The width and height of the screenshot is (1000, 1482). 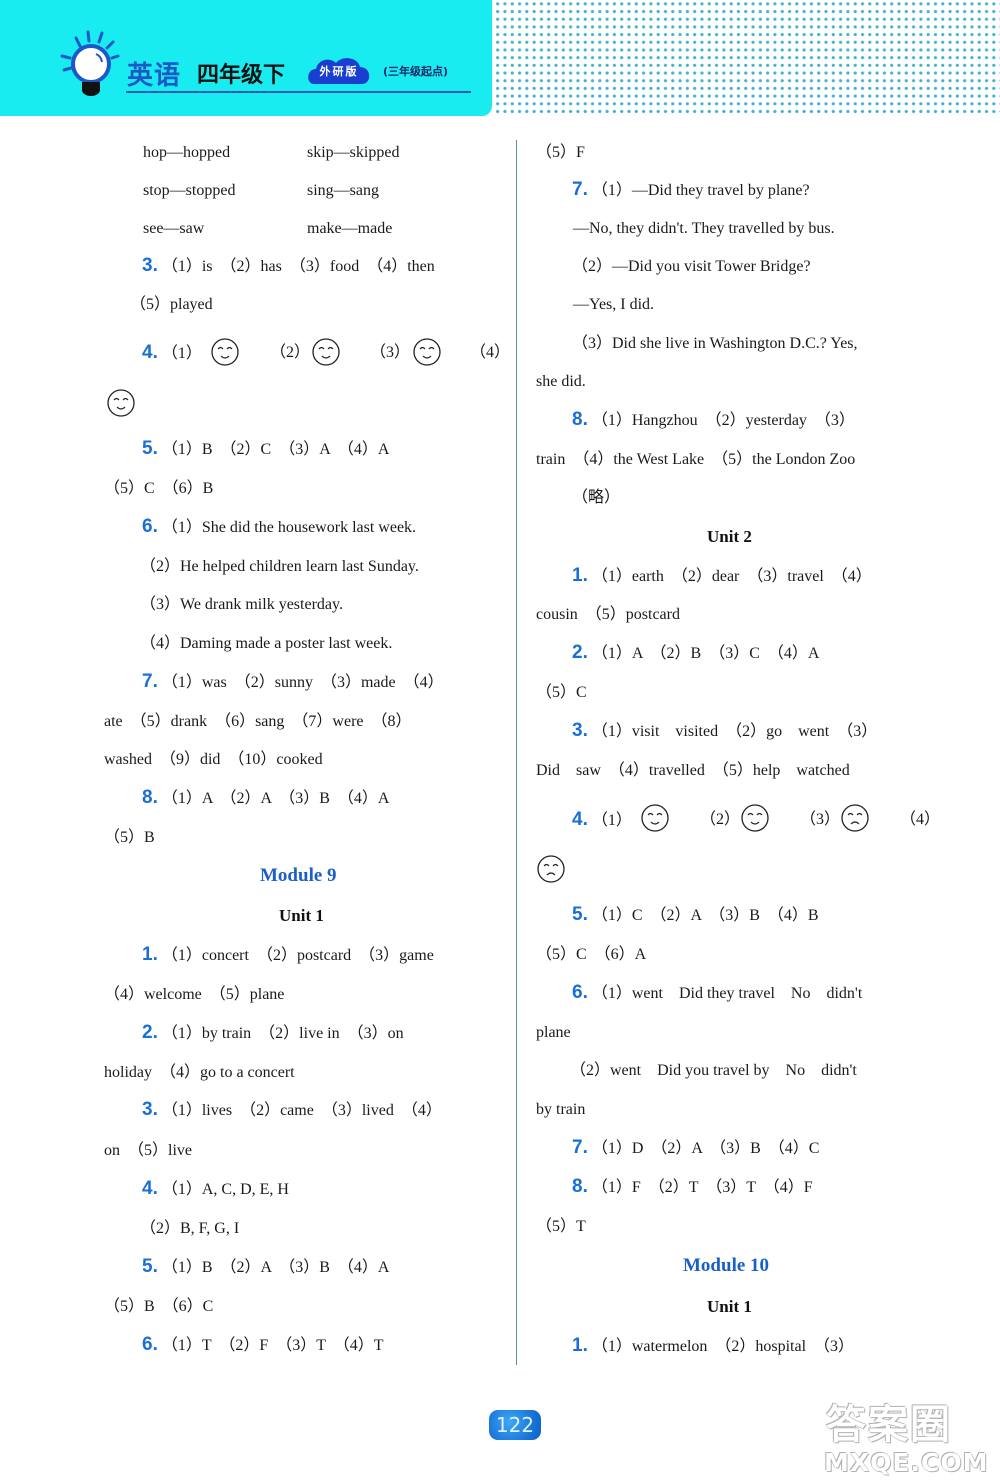 What do you see at coordinates (693, 770) in the screenshot?
I see `answer-line: Did saw （4）travelled （5）help watched` at bounding box center [693, 770].